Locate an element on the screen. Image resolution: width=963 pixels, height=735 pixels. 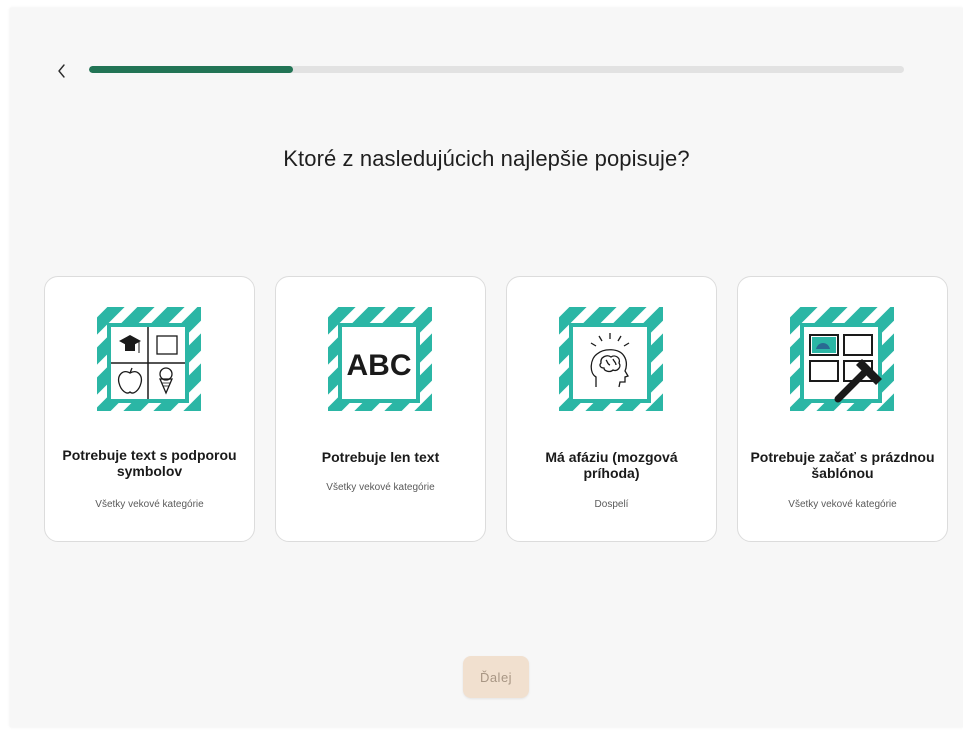
progress-bar is located at coordinates (496, 69).